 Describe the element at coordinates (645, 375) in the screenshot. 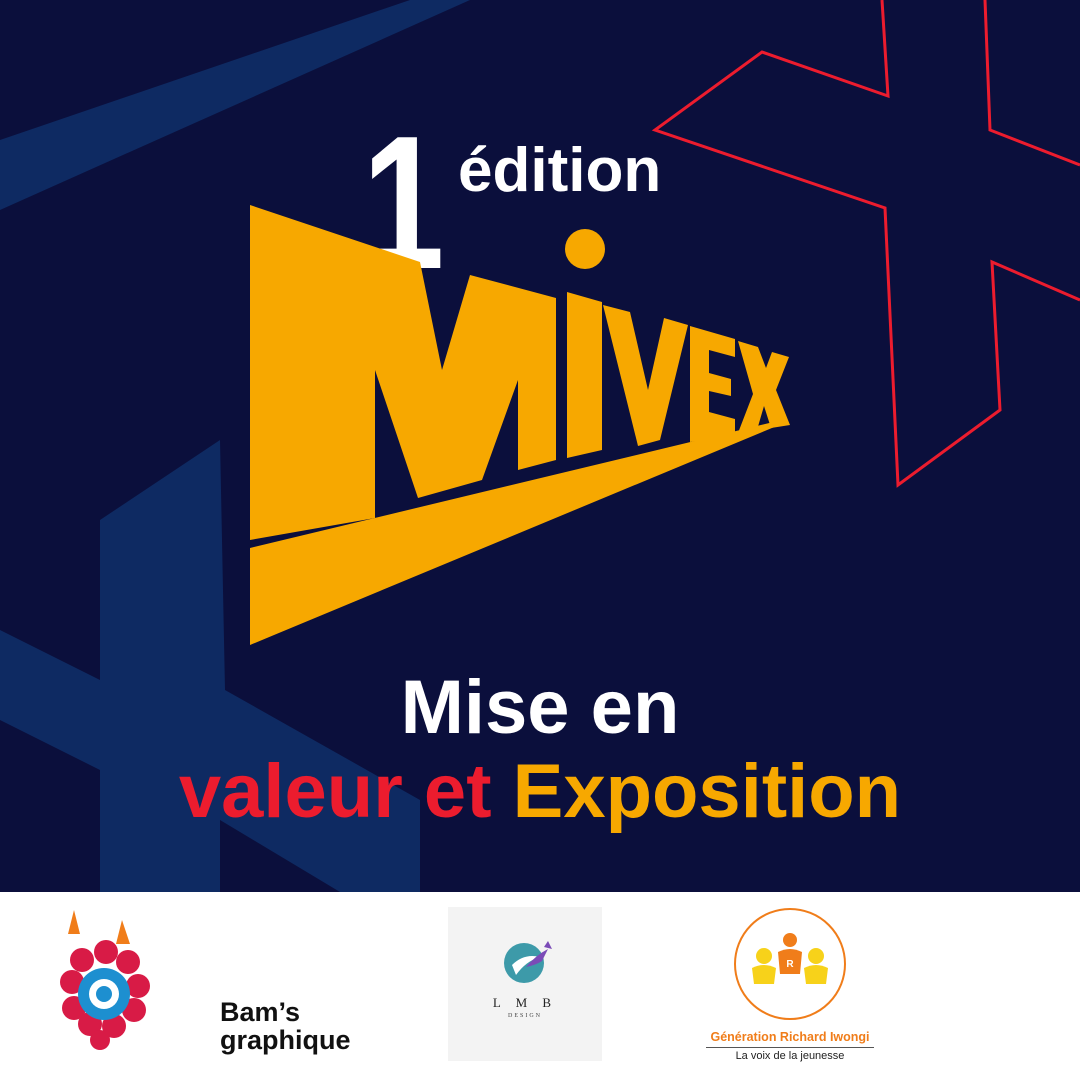

I see `mivex-letter-v` at that location.